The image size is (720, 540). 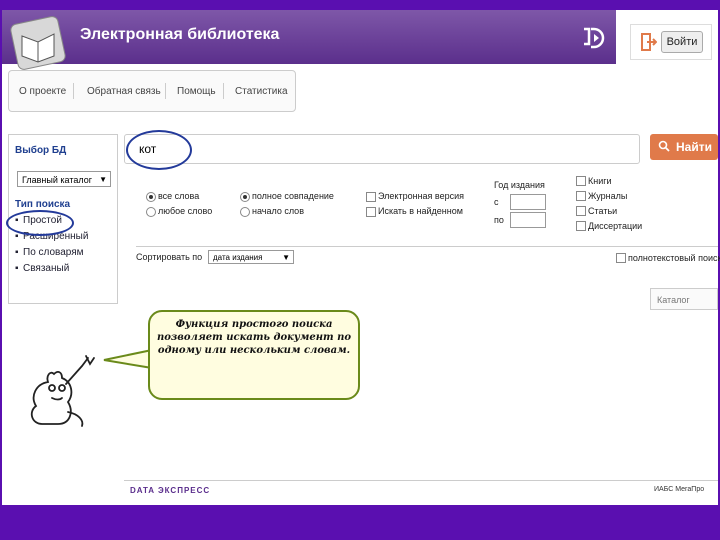 What do you see at coordinates (179, 196) in the screenshot?
I see `radio-all-words-label: все слова` at bounding box center [179, 196].